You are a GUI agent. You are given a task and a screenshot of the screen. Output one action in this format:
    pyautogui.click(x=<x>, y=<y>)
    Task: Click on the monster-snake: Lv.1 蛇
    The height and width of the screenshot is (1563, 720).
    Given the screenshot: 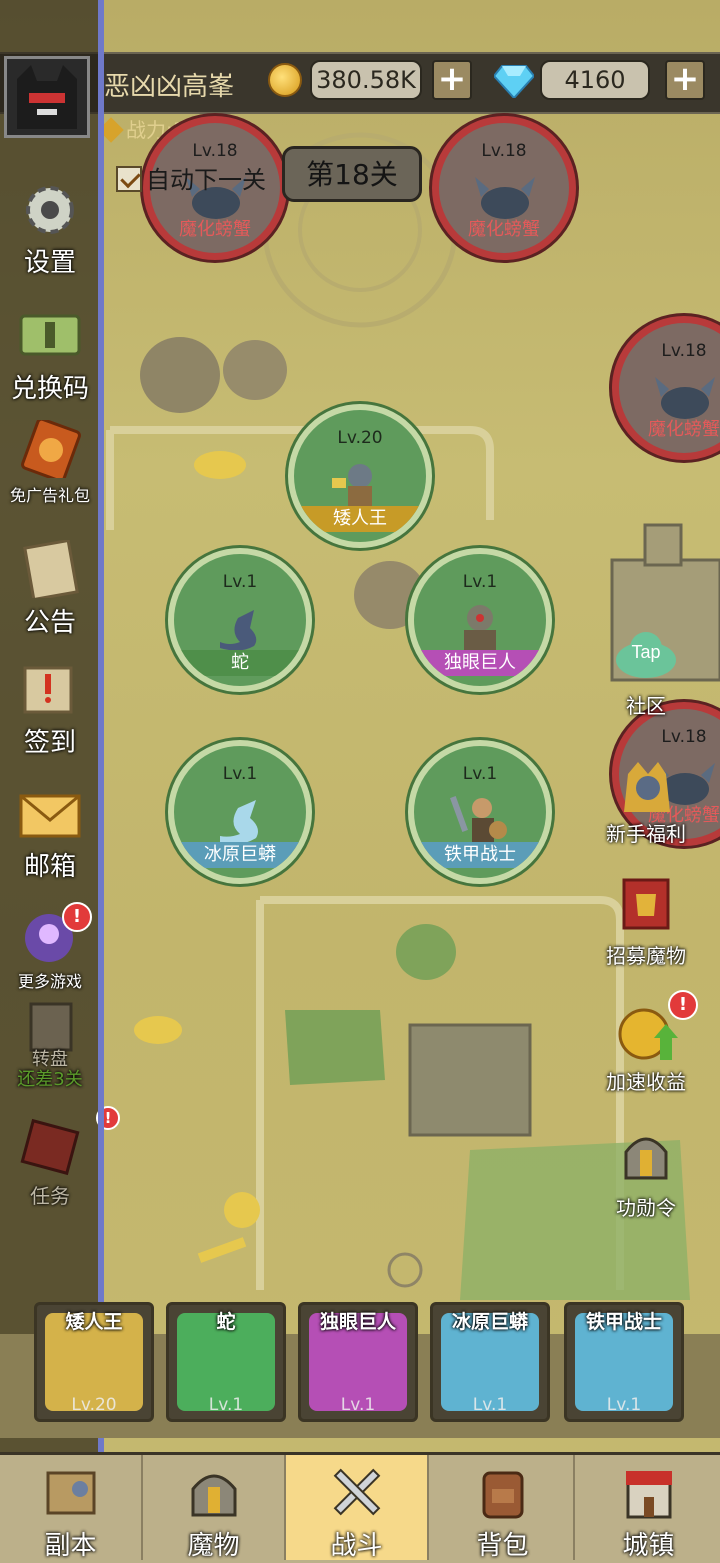 What is the action you would take?
    pyautogui.click(x=240, y=620)
    